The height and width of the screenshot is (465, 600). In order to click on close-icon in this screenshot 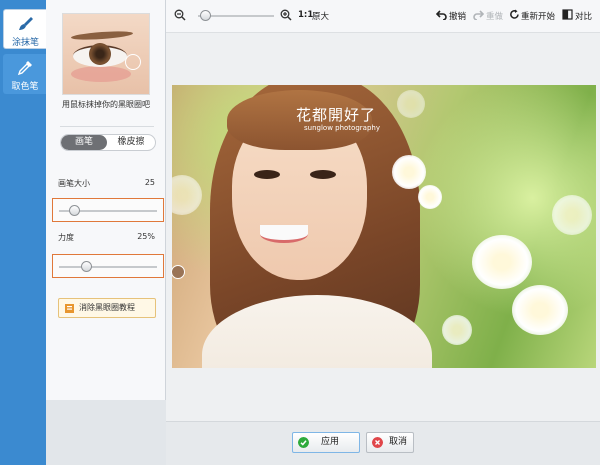, I will do `click(377, 442)`.